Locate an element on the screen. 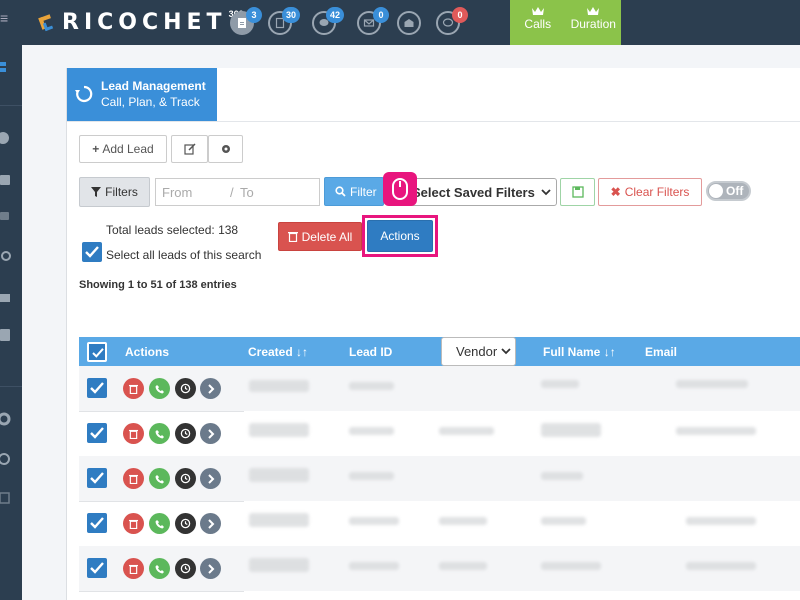 The image size is (800, 600). header-checkbox is located at coordinates (97, 352).